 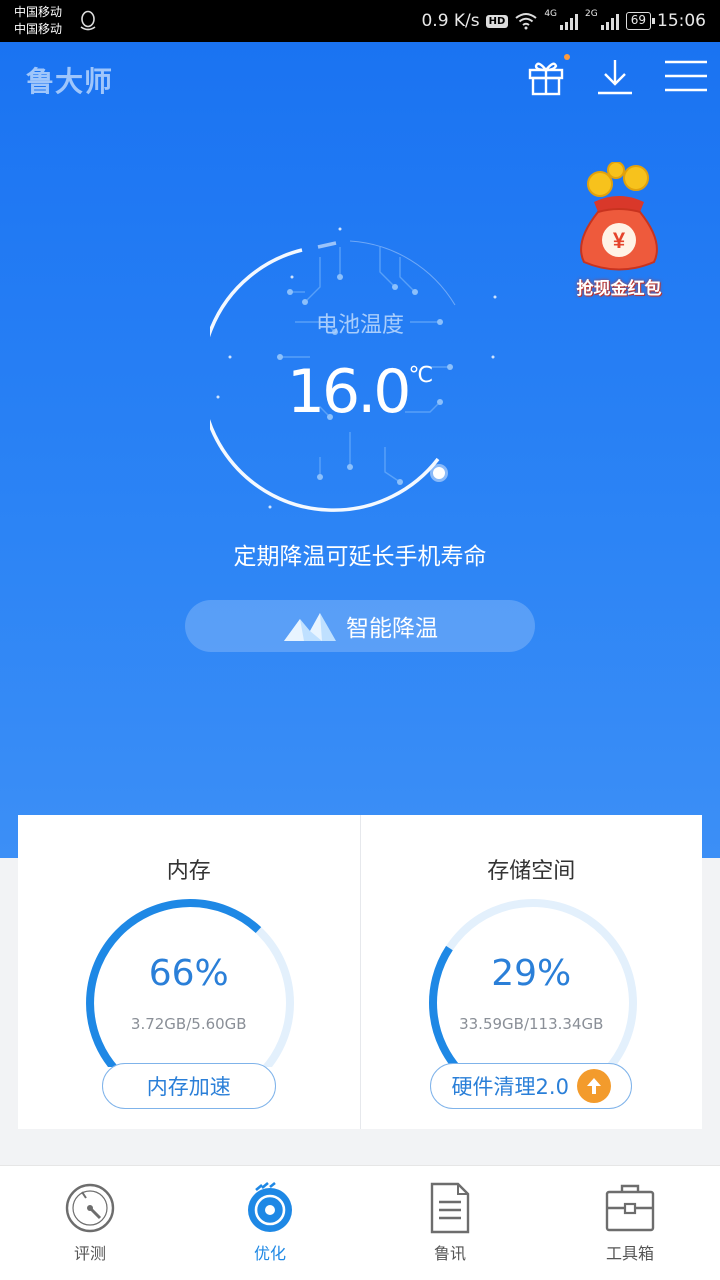 I want to click on temperature-number: 16.0, so click(x=349, y=392).